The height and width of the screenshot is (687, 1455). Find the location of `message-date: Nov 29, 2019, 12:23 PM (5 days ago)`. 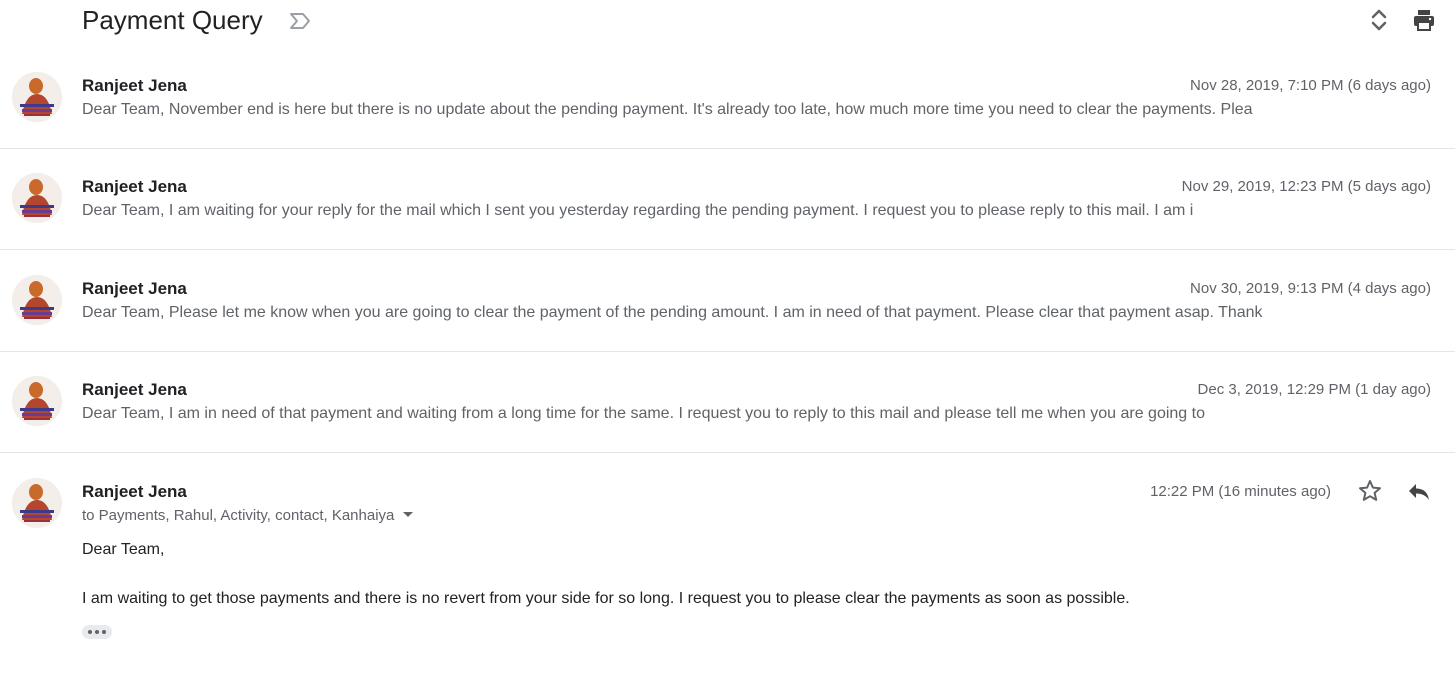

message-date: Nov 29, 2019, 12:23 PM (5 days ago) is located at coordinates (1306, 186).